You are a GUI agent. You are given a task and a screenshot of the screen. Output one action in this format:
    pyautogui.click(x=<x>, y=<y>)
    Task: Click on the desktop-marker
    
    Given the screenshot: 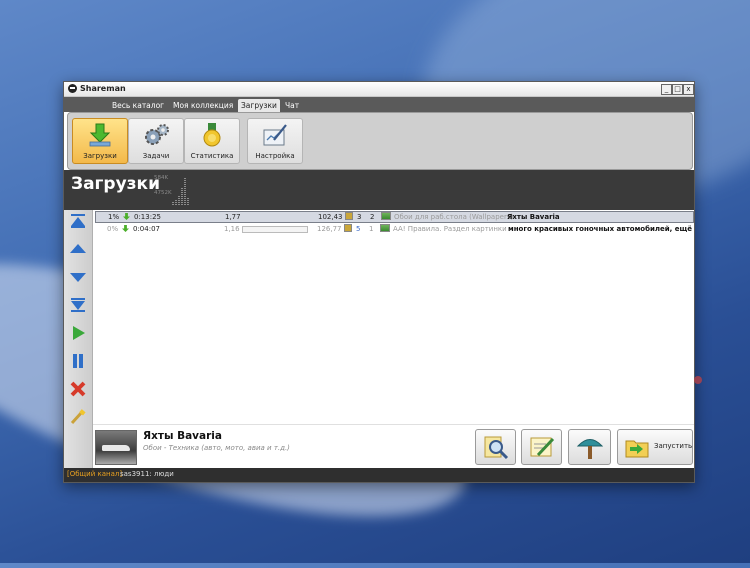 What is the action you would take?
    pyautogui.click(x=698, y=380)
    